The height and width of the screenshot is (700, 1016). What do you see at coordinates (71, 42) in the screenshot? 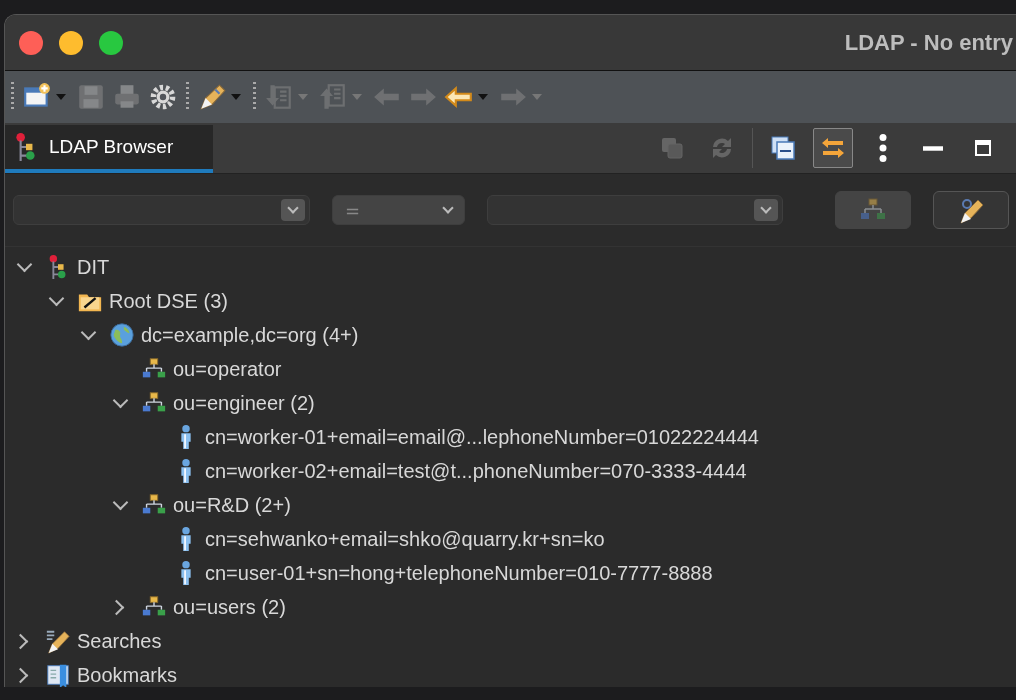
I see `minimize-button` at bounding box center [71, 42].